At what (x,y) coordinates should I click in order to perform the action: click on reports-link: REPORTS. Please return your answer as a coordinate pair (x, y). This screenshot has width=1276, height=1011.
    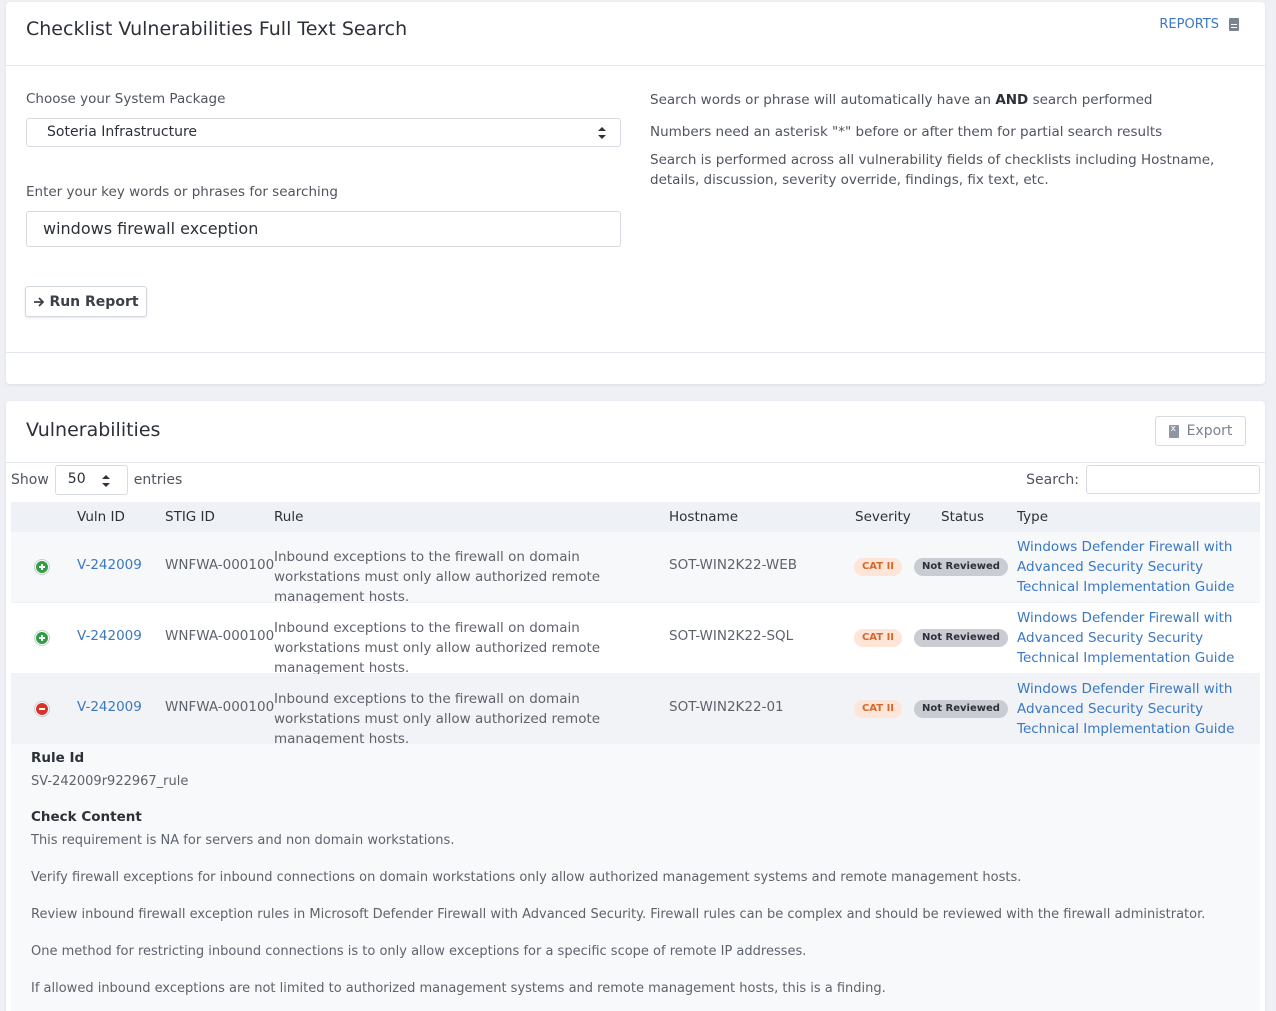
    Looking at the image, I should click on (1199, 24).